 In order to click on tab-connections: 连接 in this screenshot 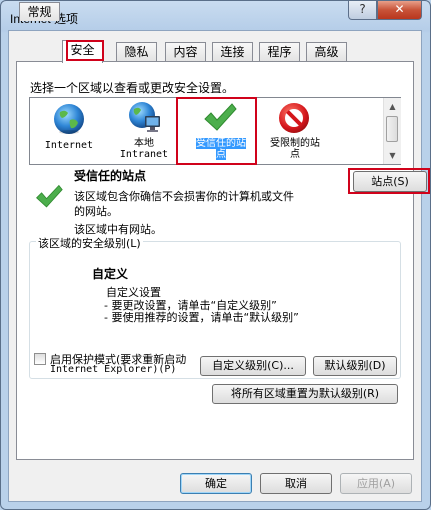, I will do `click(232, 51)`.